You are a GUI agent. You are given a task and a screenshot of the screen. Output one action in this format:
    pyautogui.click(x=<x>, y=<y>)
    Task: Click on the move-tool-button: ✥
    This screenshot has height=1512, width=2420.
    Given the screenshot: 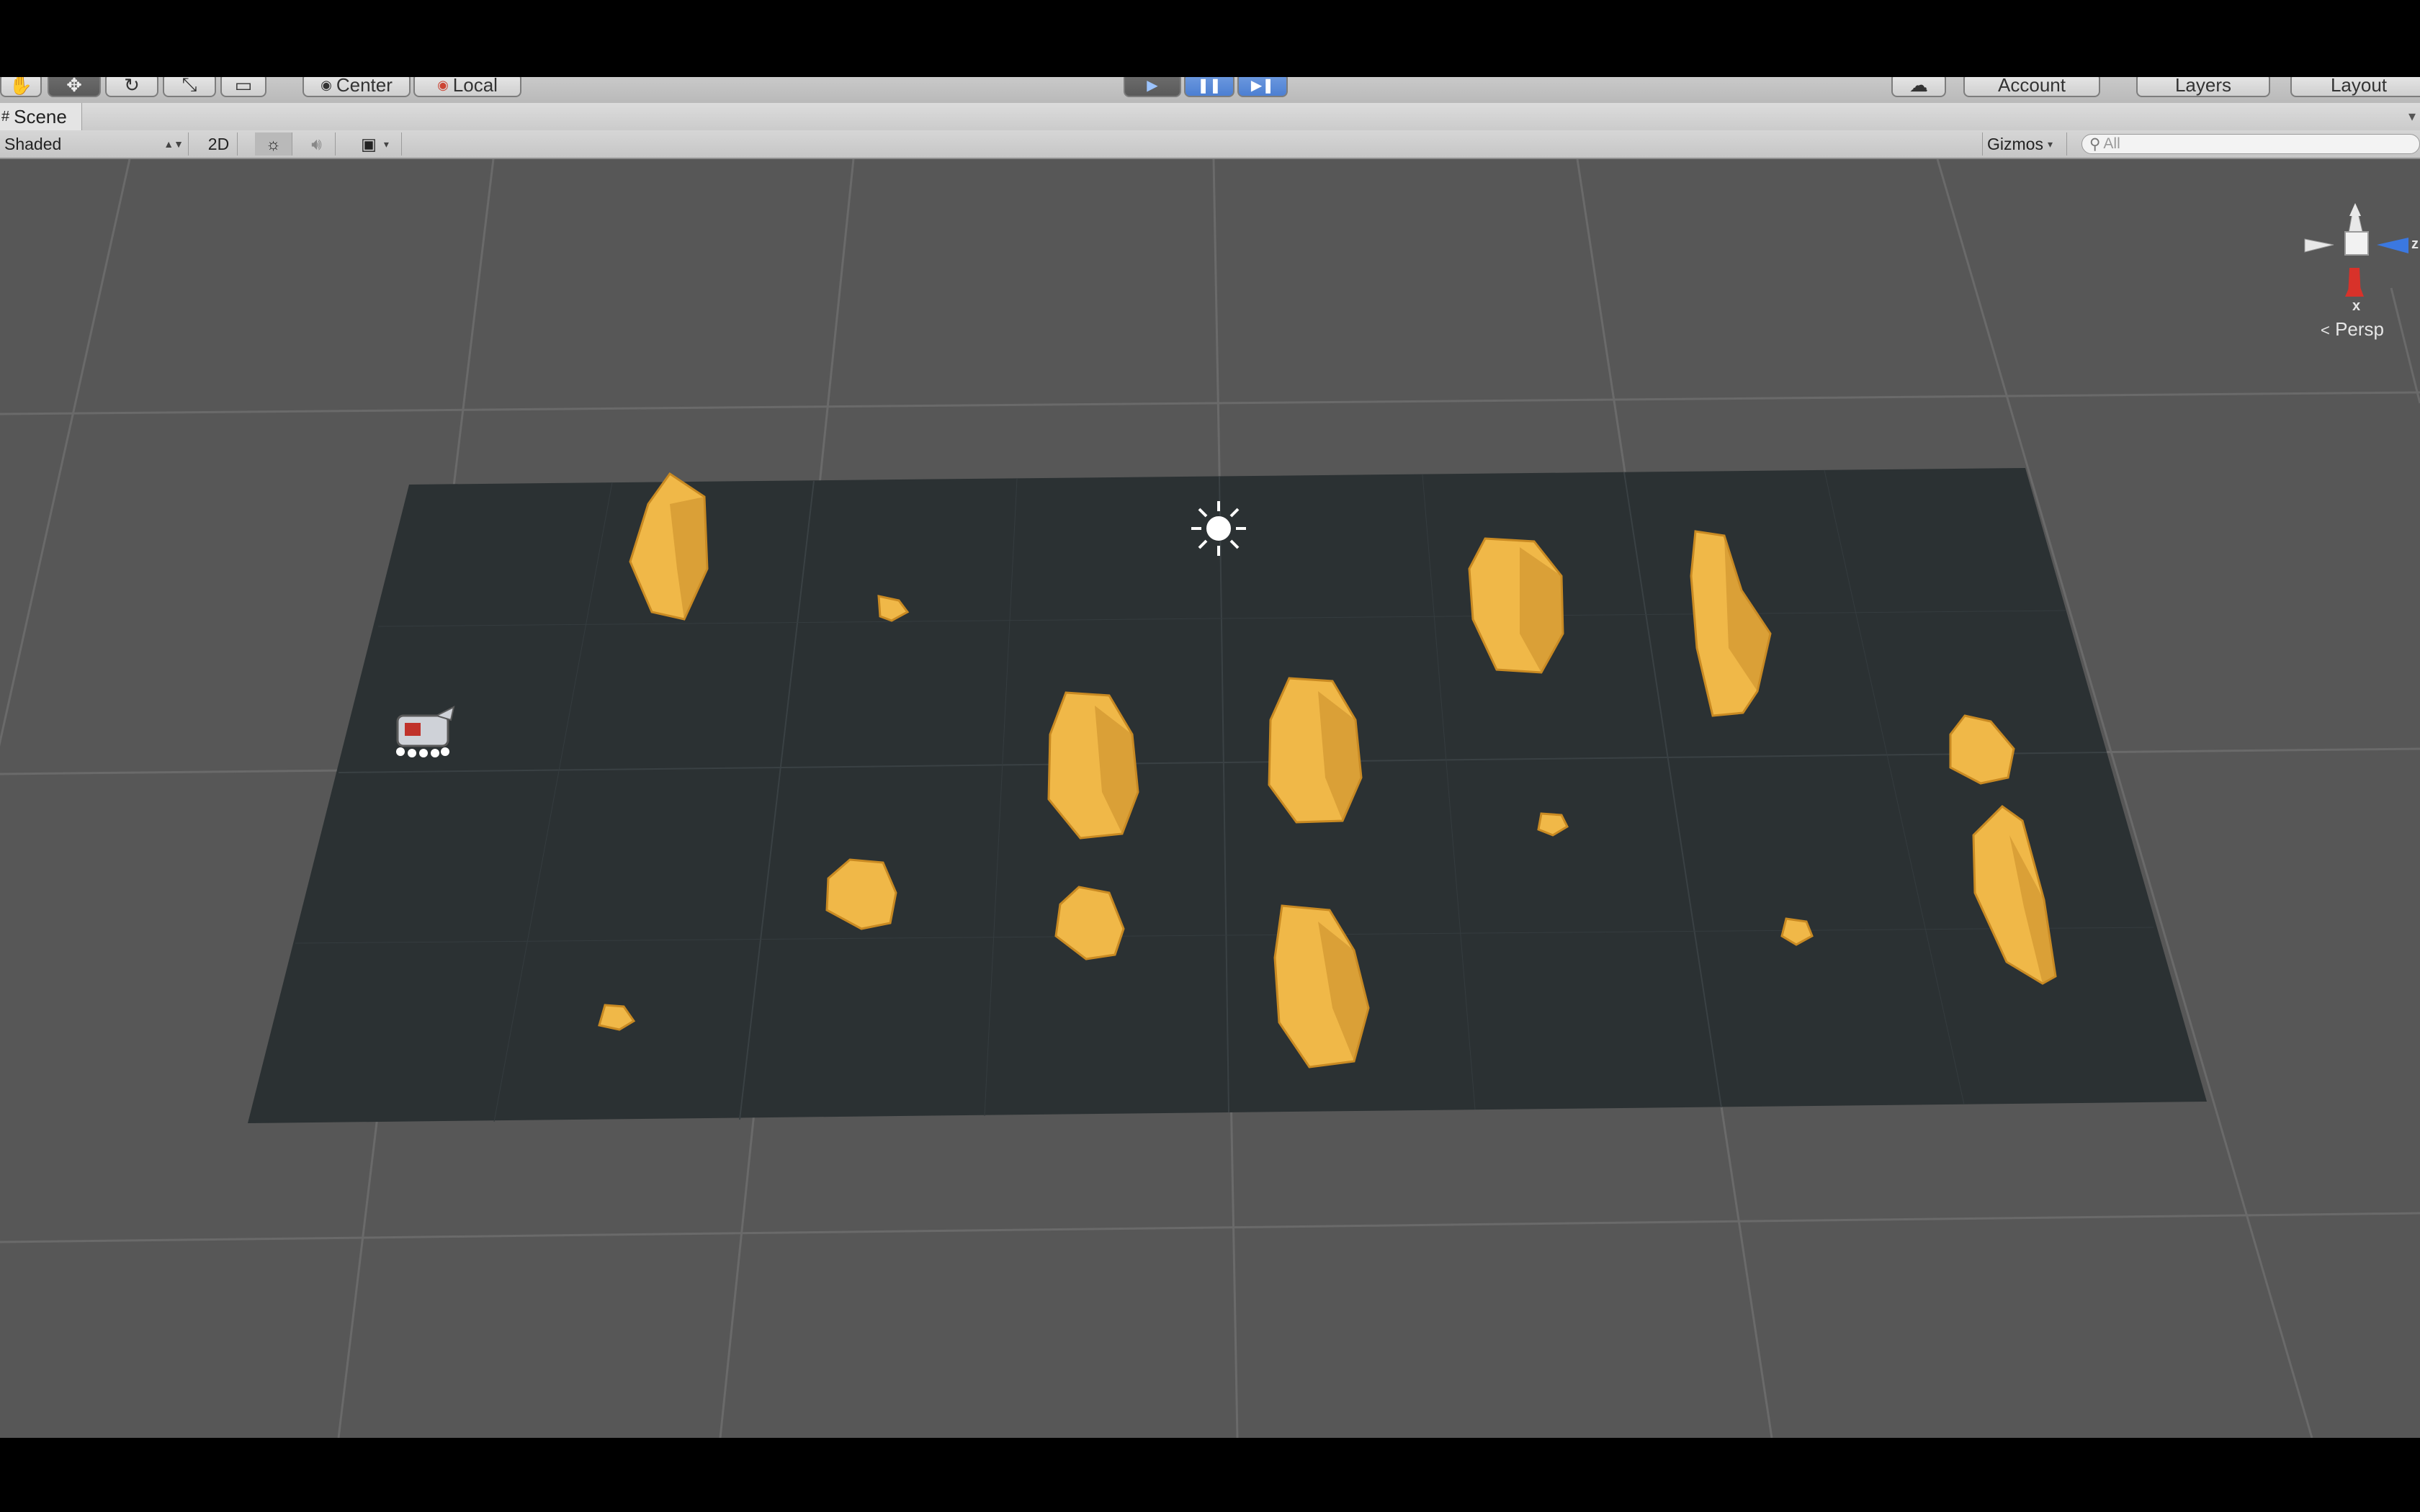 What is the action you would take?
    pyautogui.click(x=74, y=87)
    